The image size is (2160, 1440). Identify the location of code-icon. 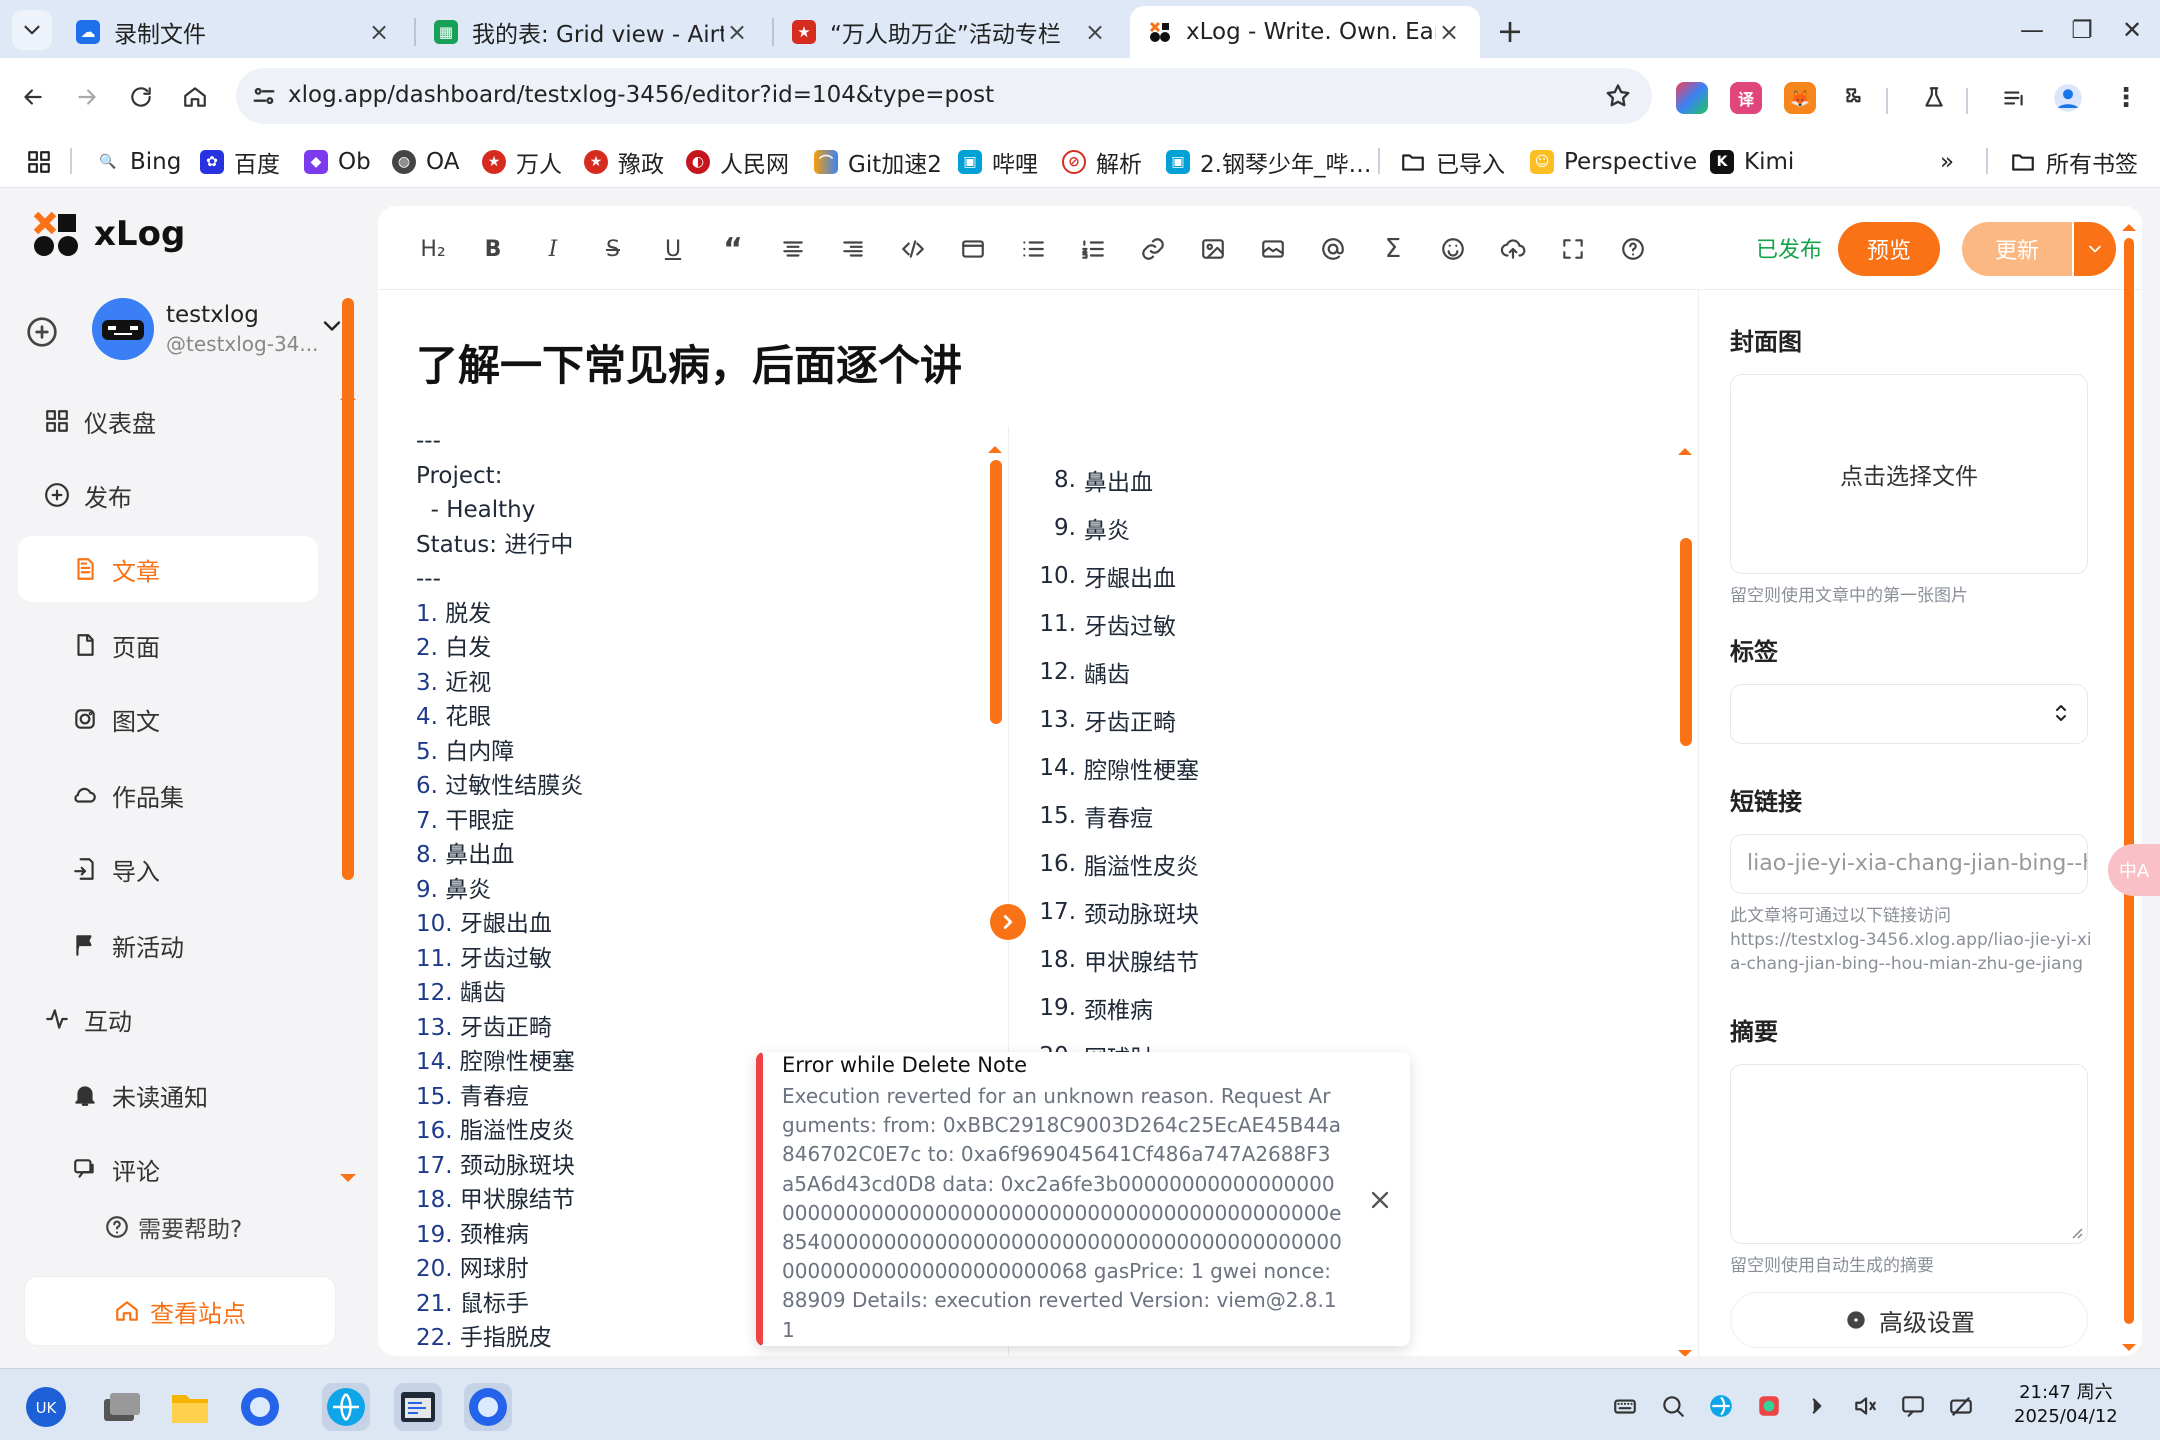
(913, 249).